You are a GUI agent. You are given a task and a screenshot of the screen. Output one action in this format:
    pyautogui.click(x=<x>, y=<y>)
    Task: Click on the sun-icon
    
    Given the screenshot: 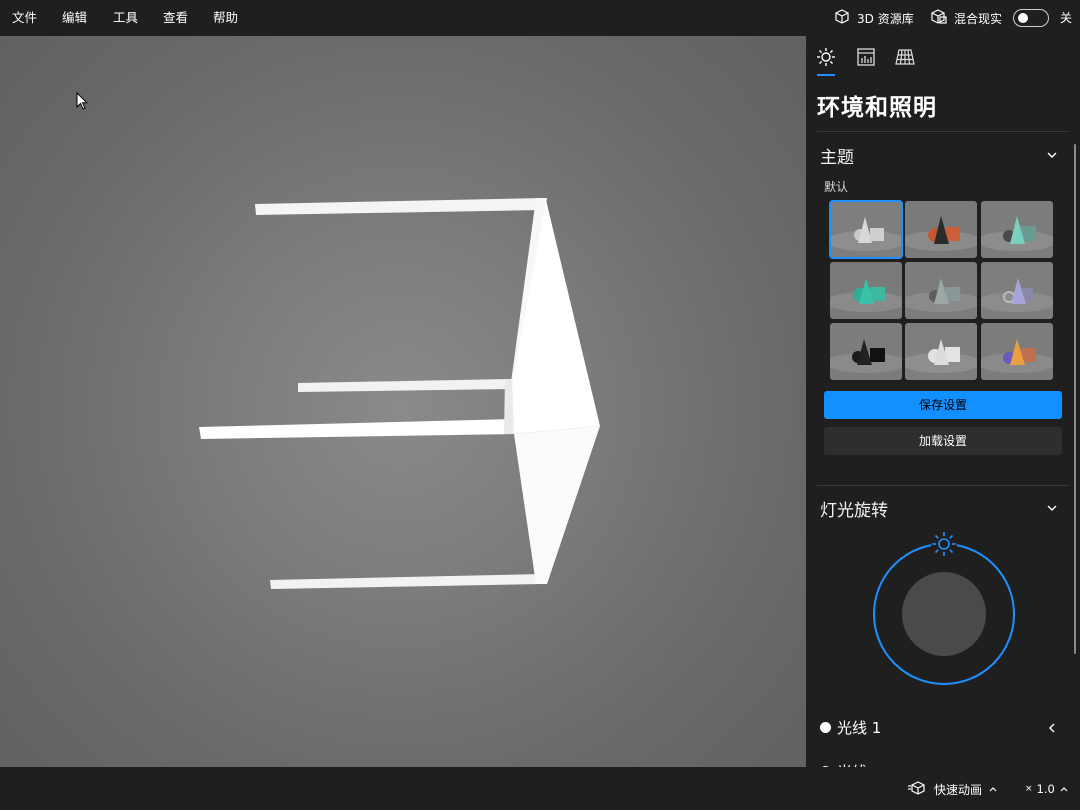 What is the action you would take?
    pyautogui.click(x=826, y=57)
    